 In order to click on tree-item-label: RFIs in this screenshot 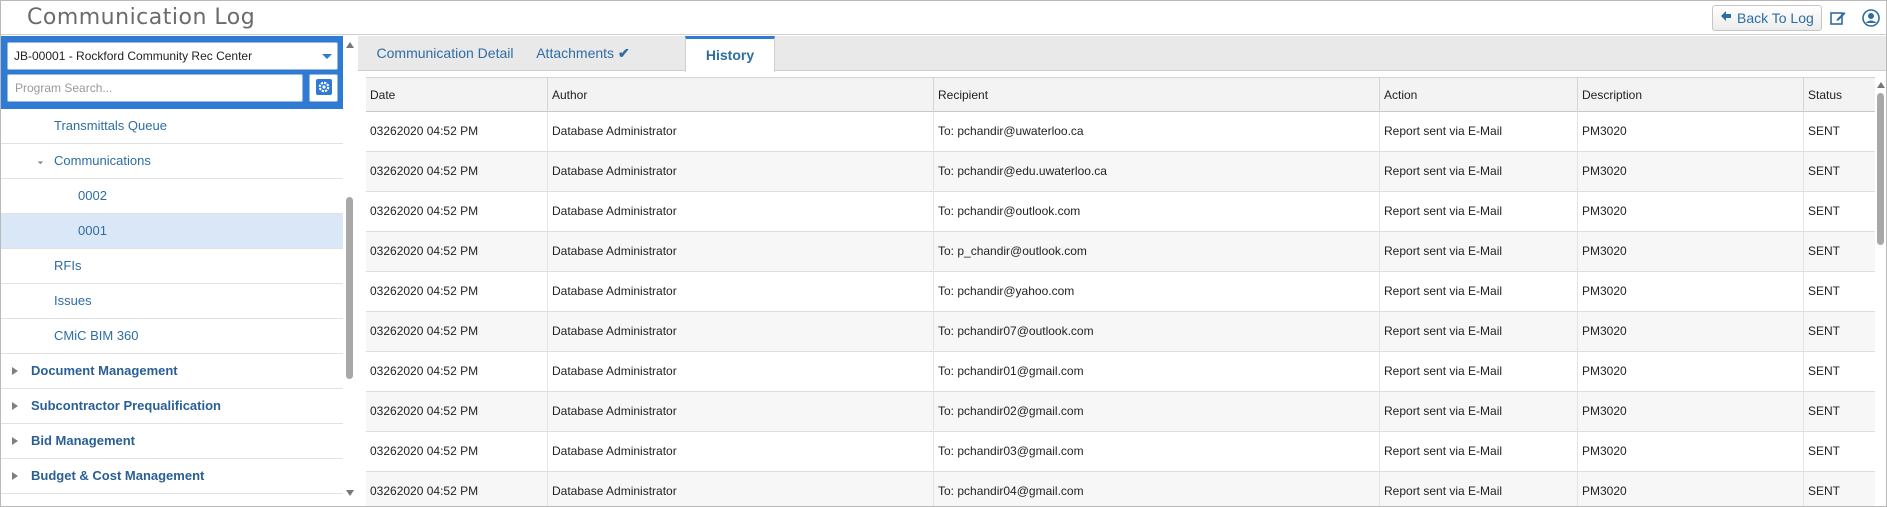, I will do `click(68, 265)`.